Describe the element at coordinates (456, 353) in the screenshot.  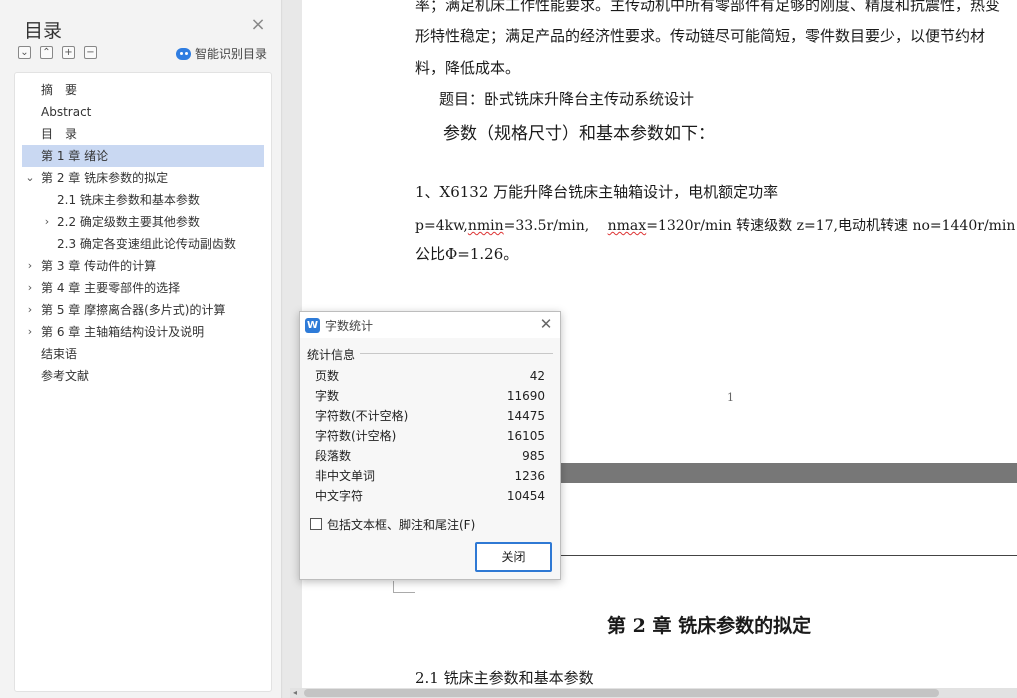
I see `divider` at that location.